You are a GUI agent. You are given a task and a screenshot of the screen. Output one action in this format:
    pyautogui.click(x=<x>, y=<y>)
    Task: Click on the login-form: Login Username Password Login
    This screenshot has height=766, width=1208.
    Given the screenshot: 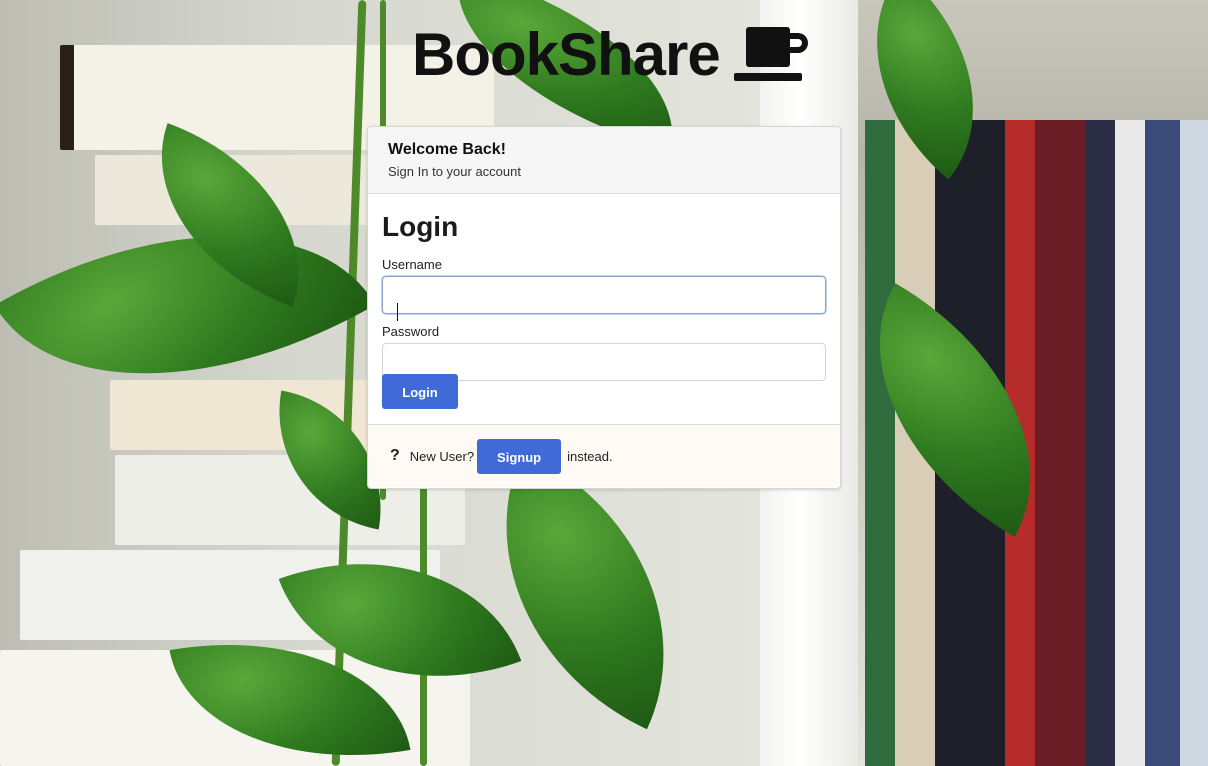 What is the action you would take?
    pyautogui.click(x=604, y=309)
    